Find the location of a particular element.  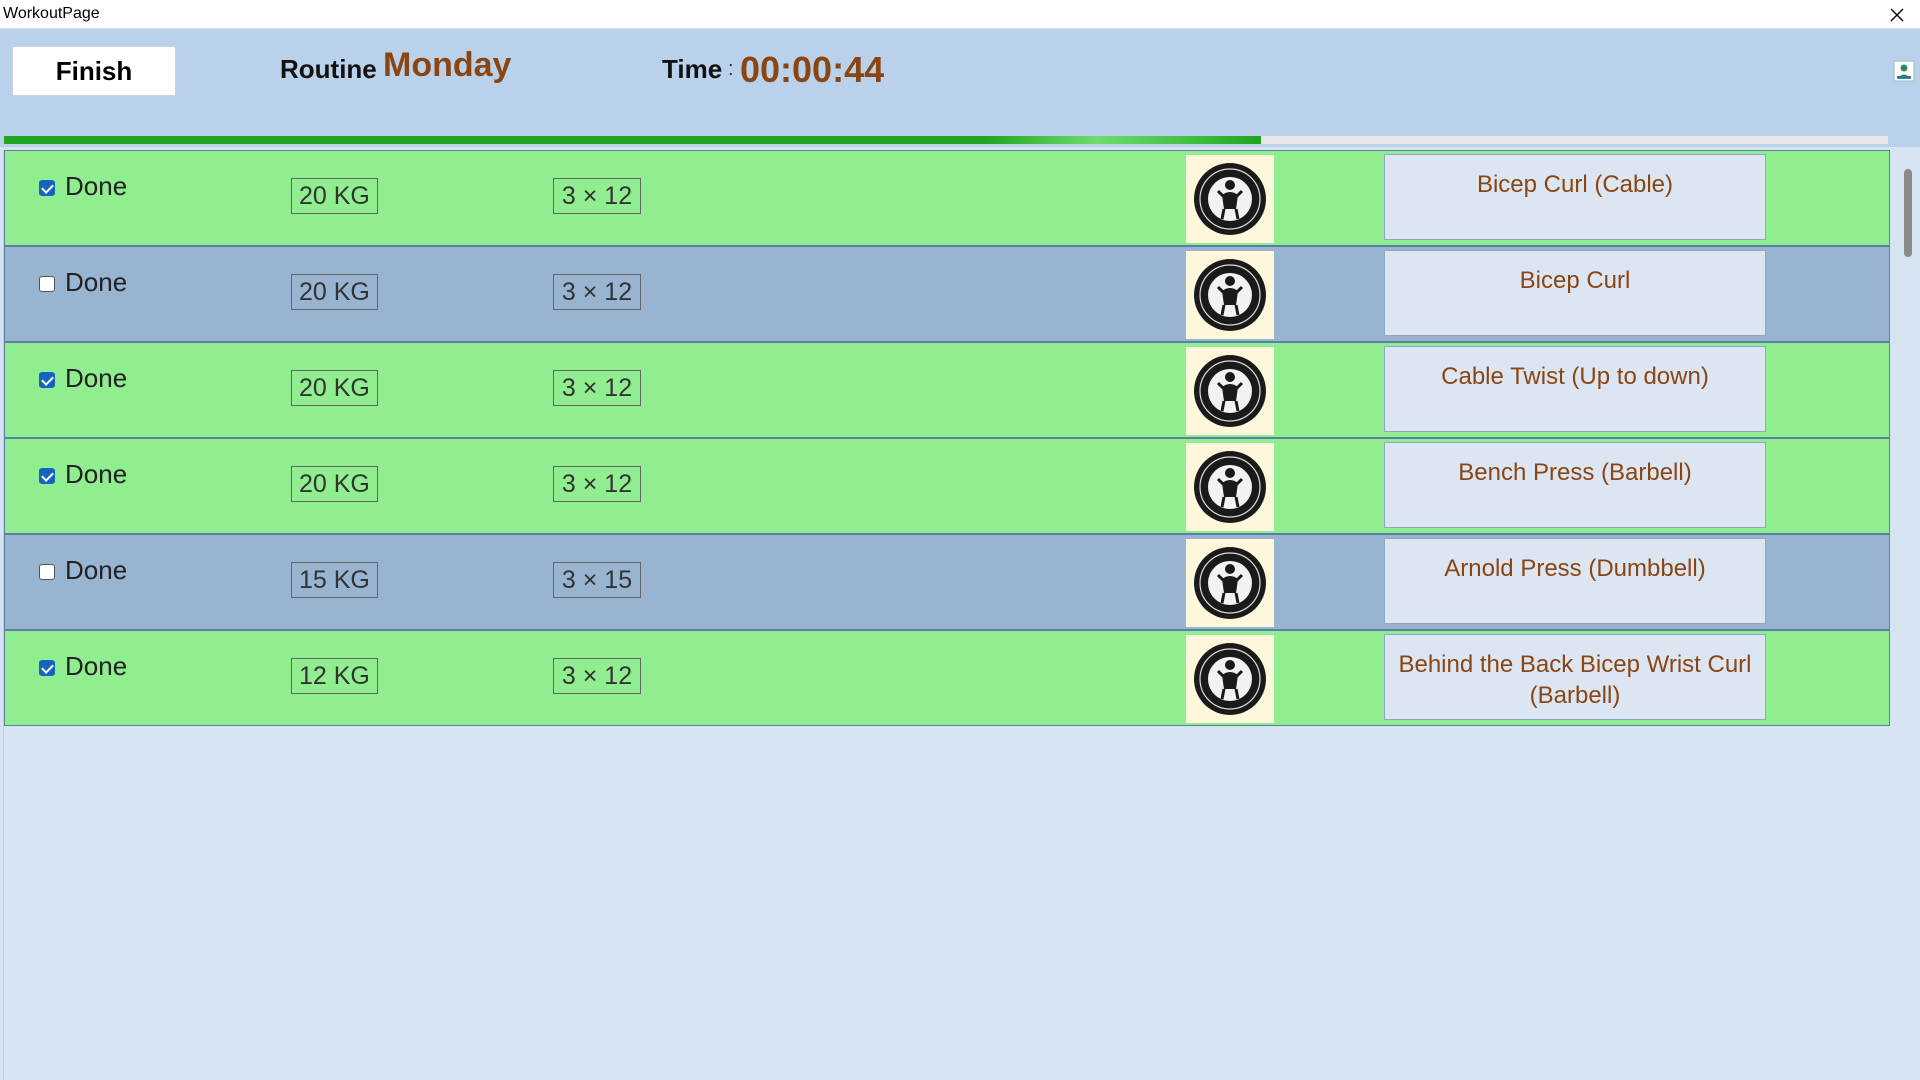

weight-field: 15 KG is located at coordinates (334, 580).